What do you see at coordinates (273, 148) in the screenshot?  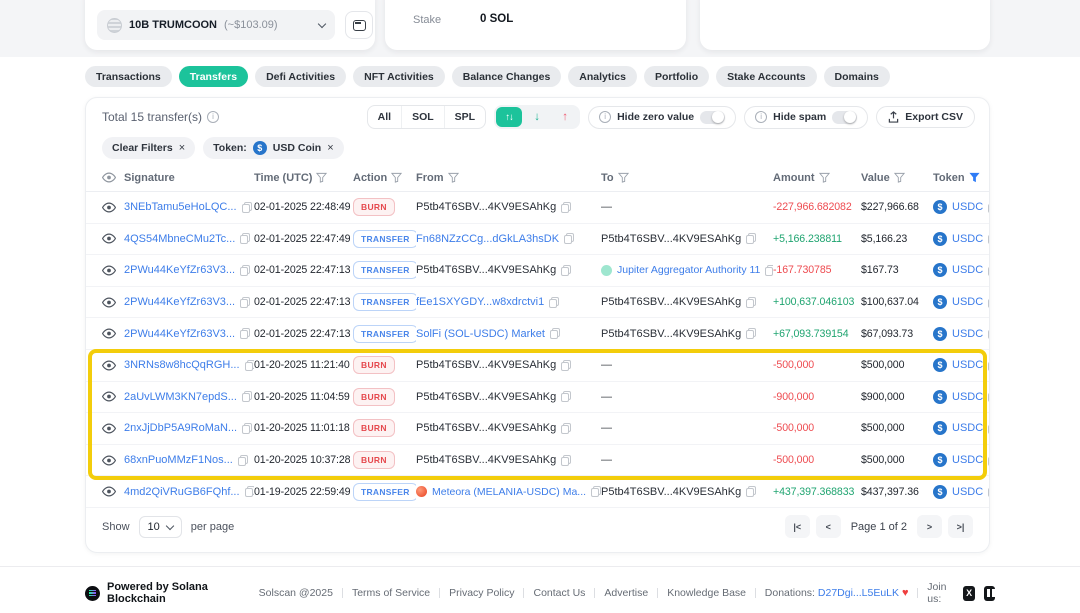 I see `token-filter-chip: Token: $ USD Coin ×` at bounding box center [273, 148].